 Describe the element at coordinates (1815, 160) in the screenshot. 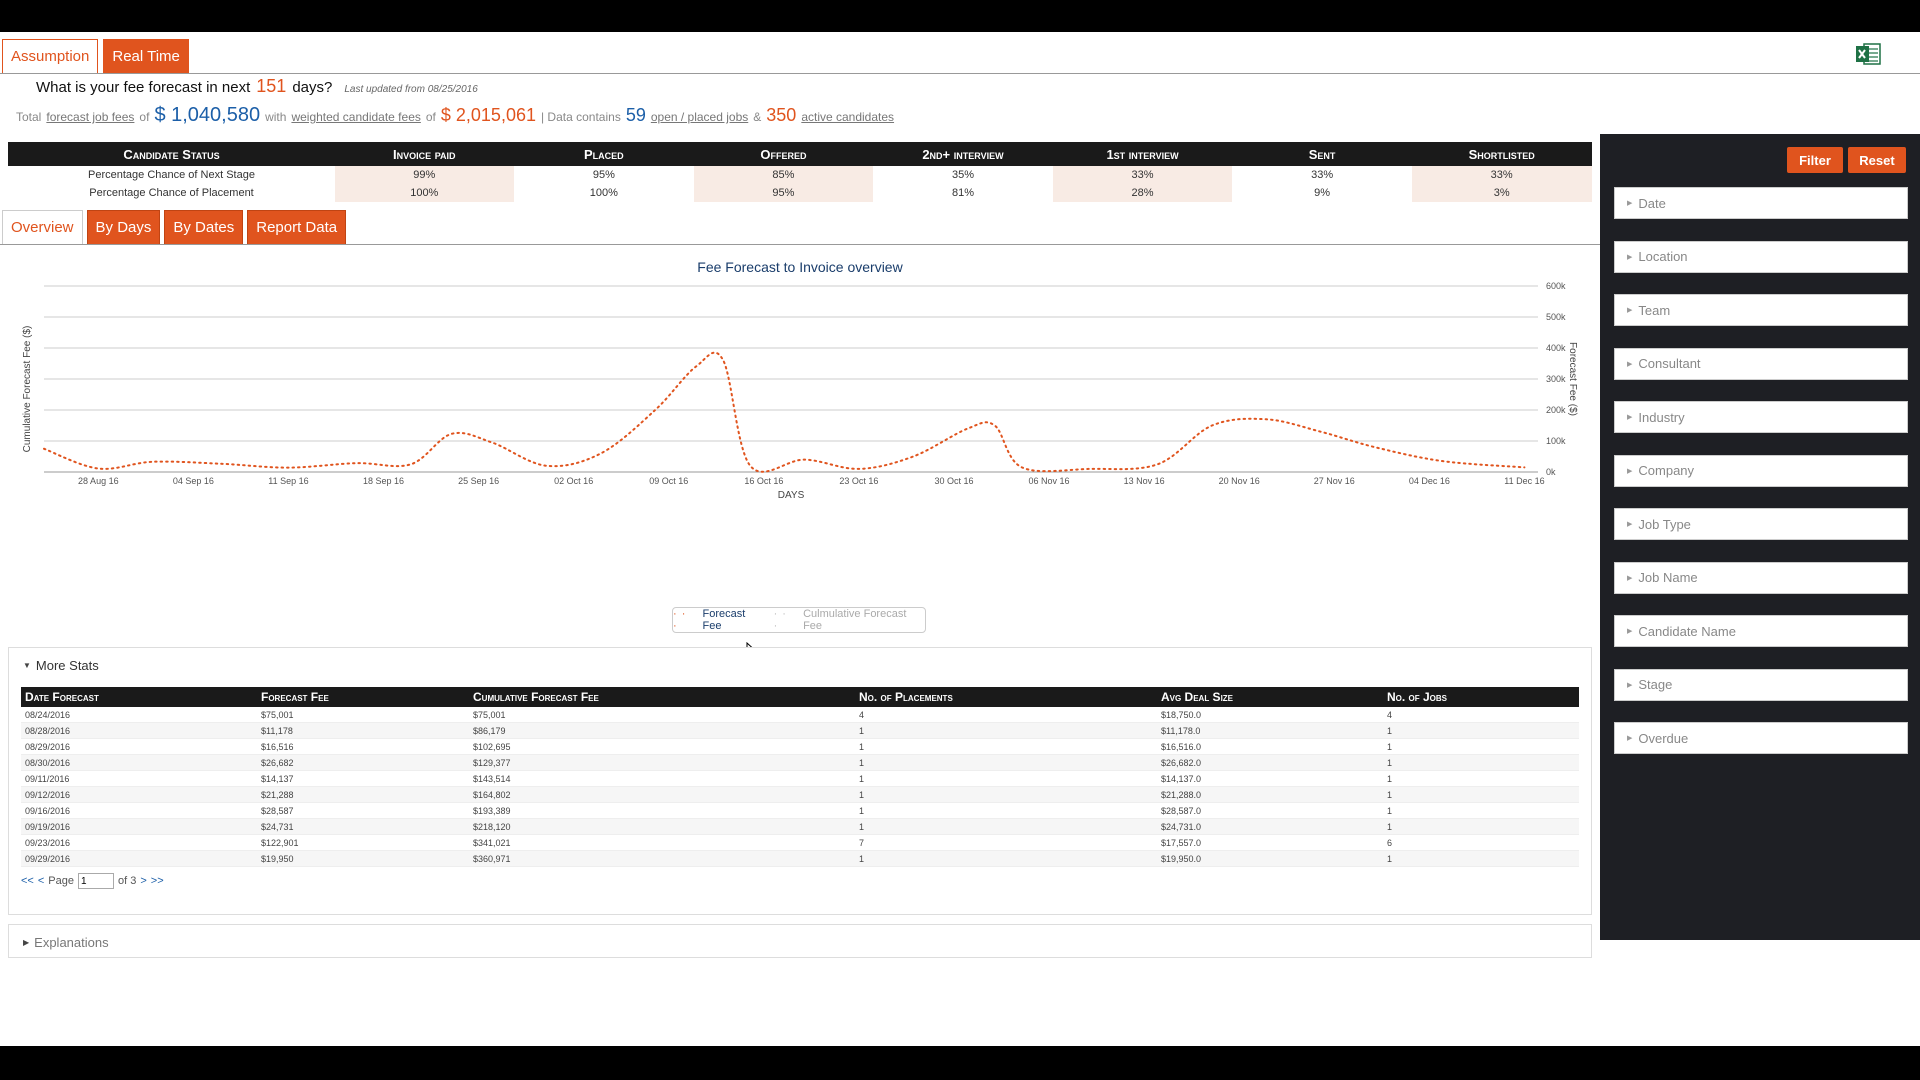

I see `filter-button: Filter` at that location.